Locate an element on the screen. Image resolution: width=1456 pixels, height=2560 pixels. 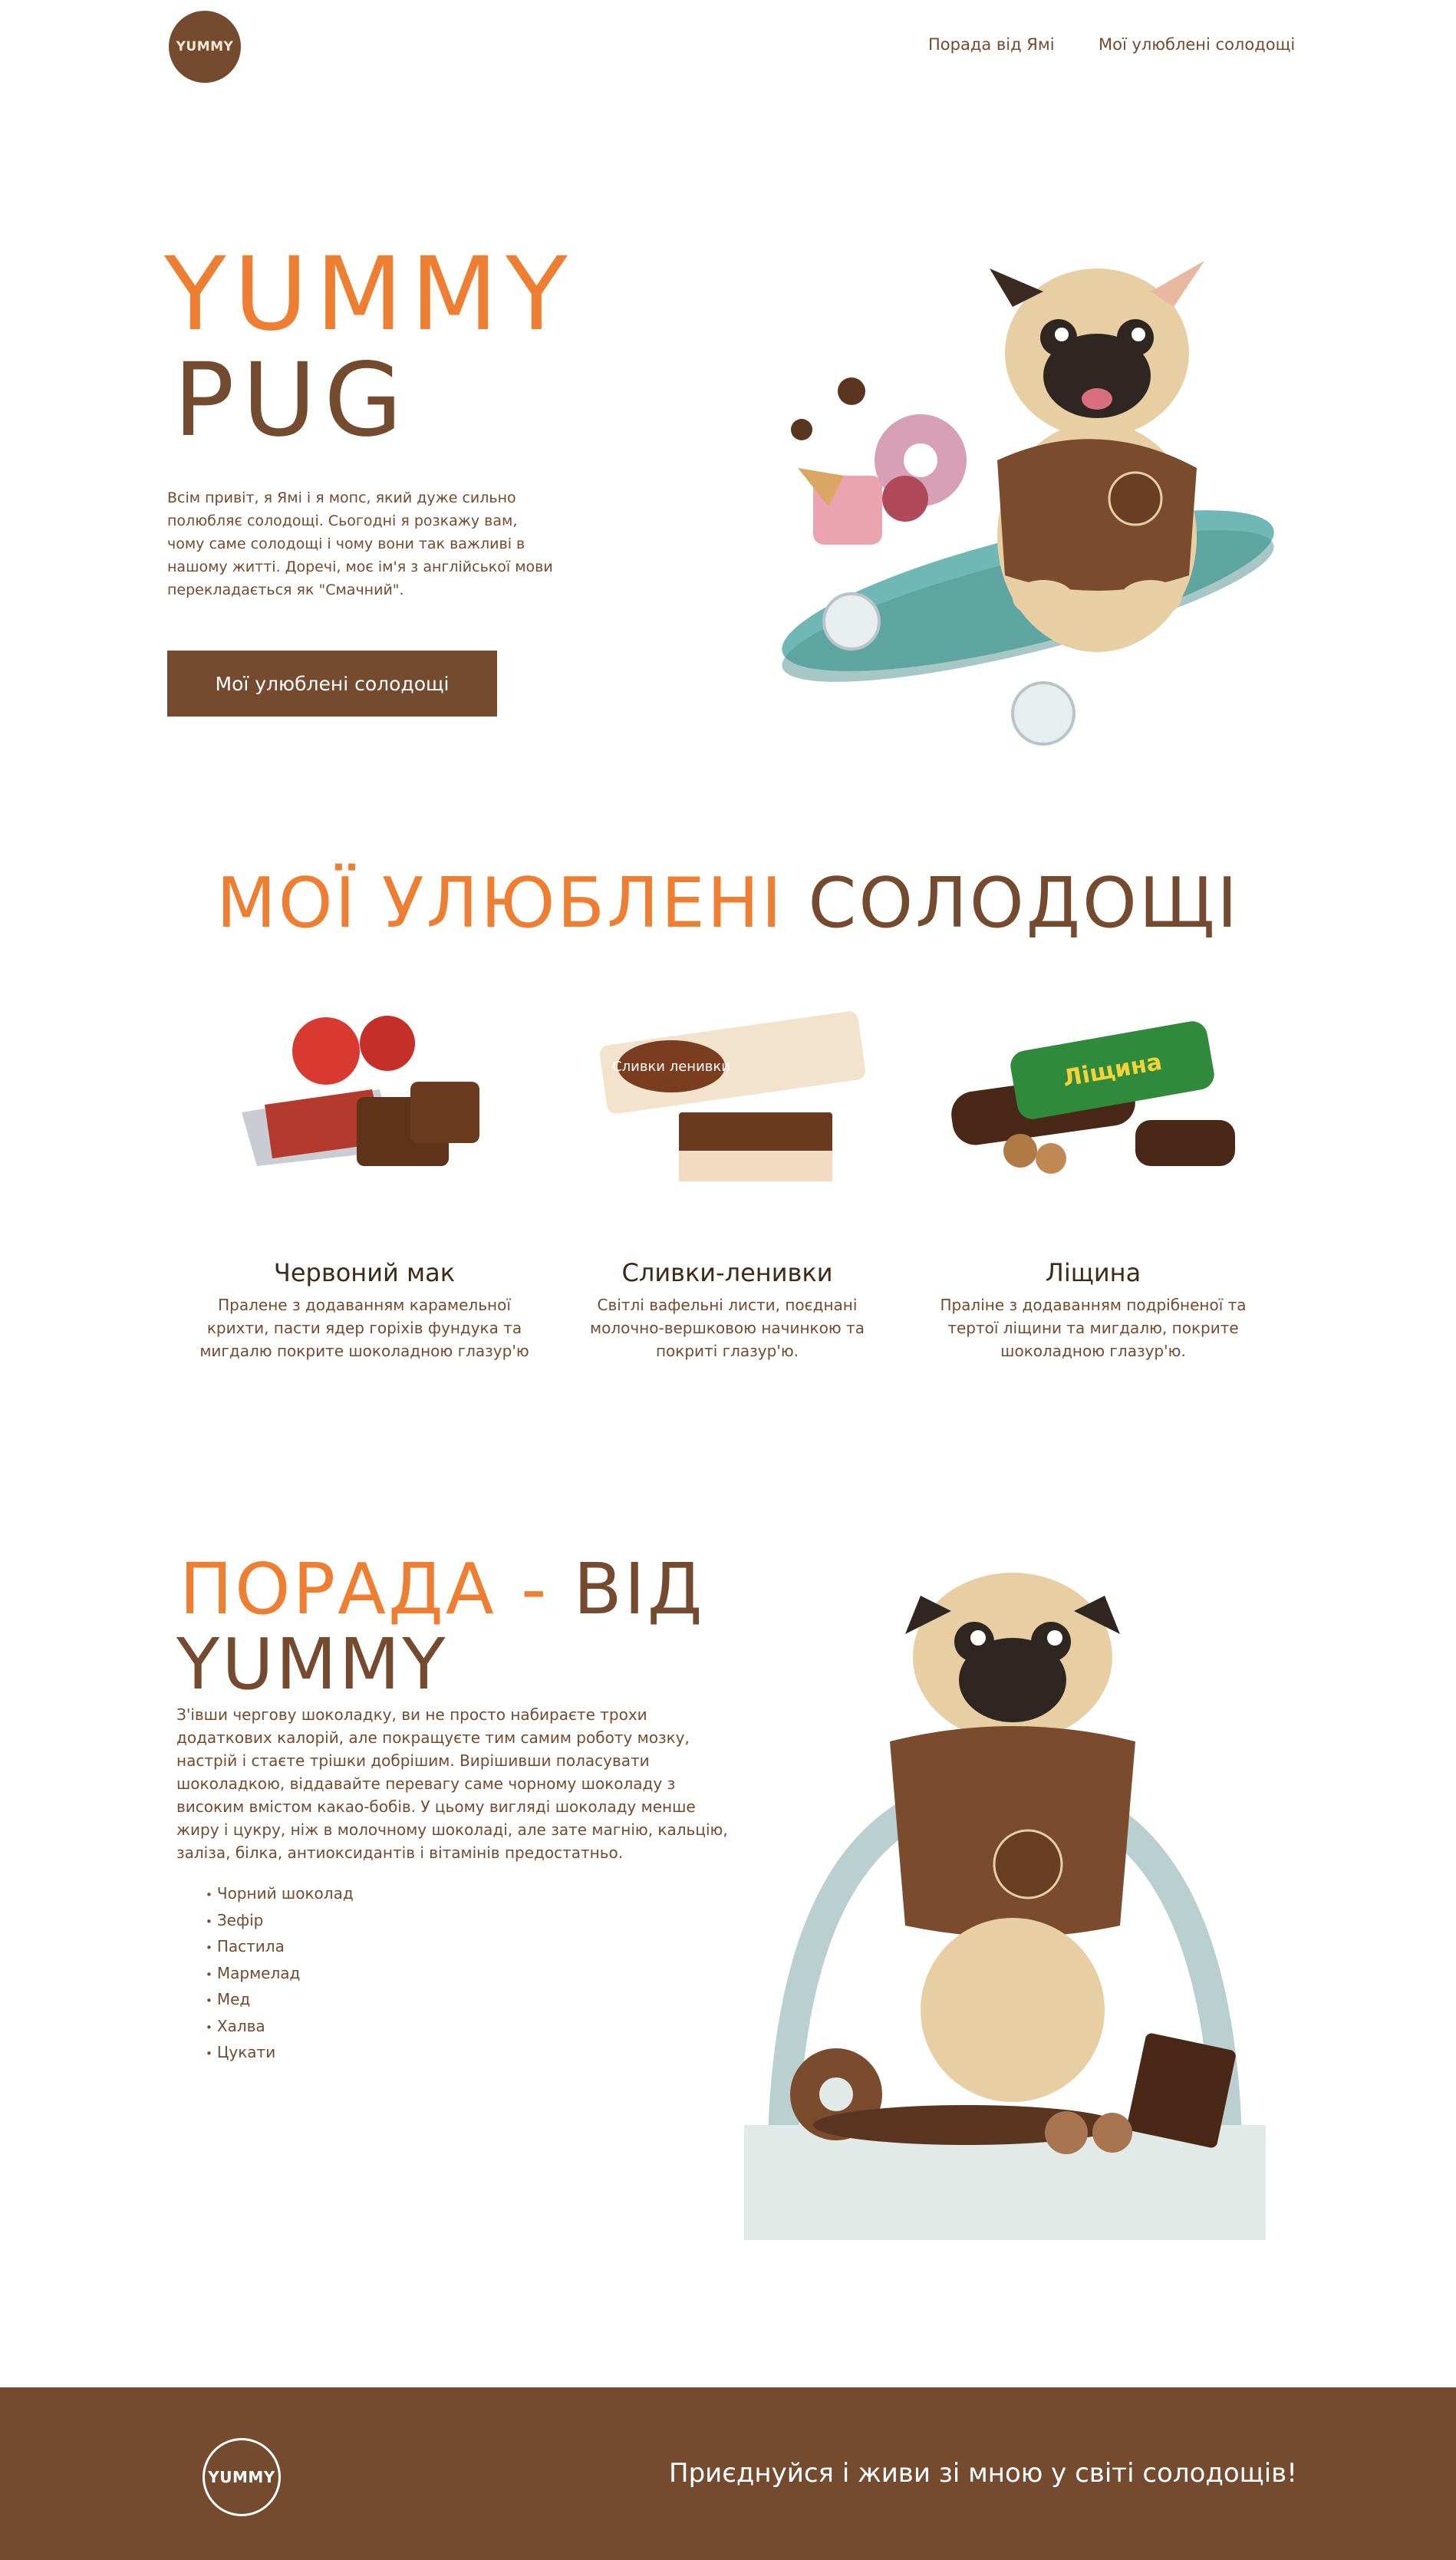
pug-basket-illustration is located at coordinates (1005, 1906).